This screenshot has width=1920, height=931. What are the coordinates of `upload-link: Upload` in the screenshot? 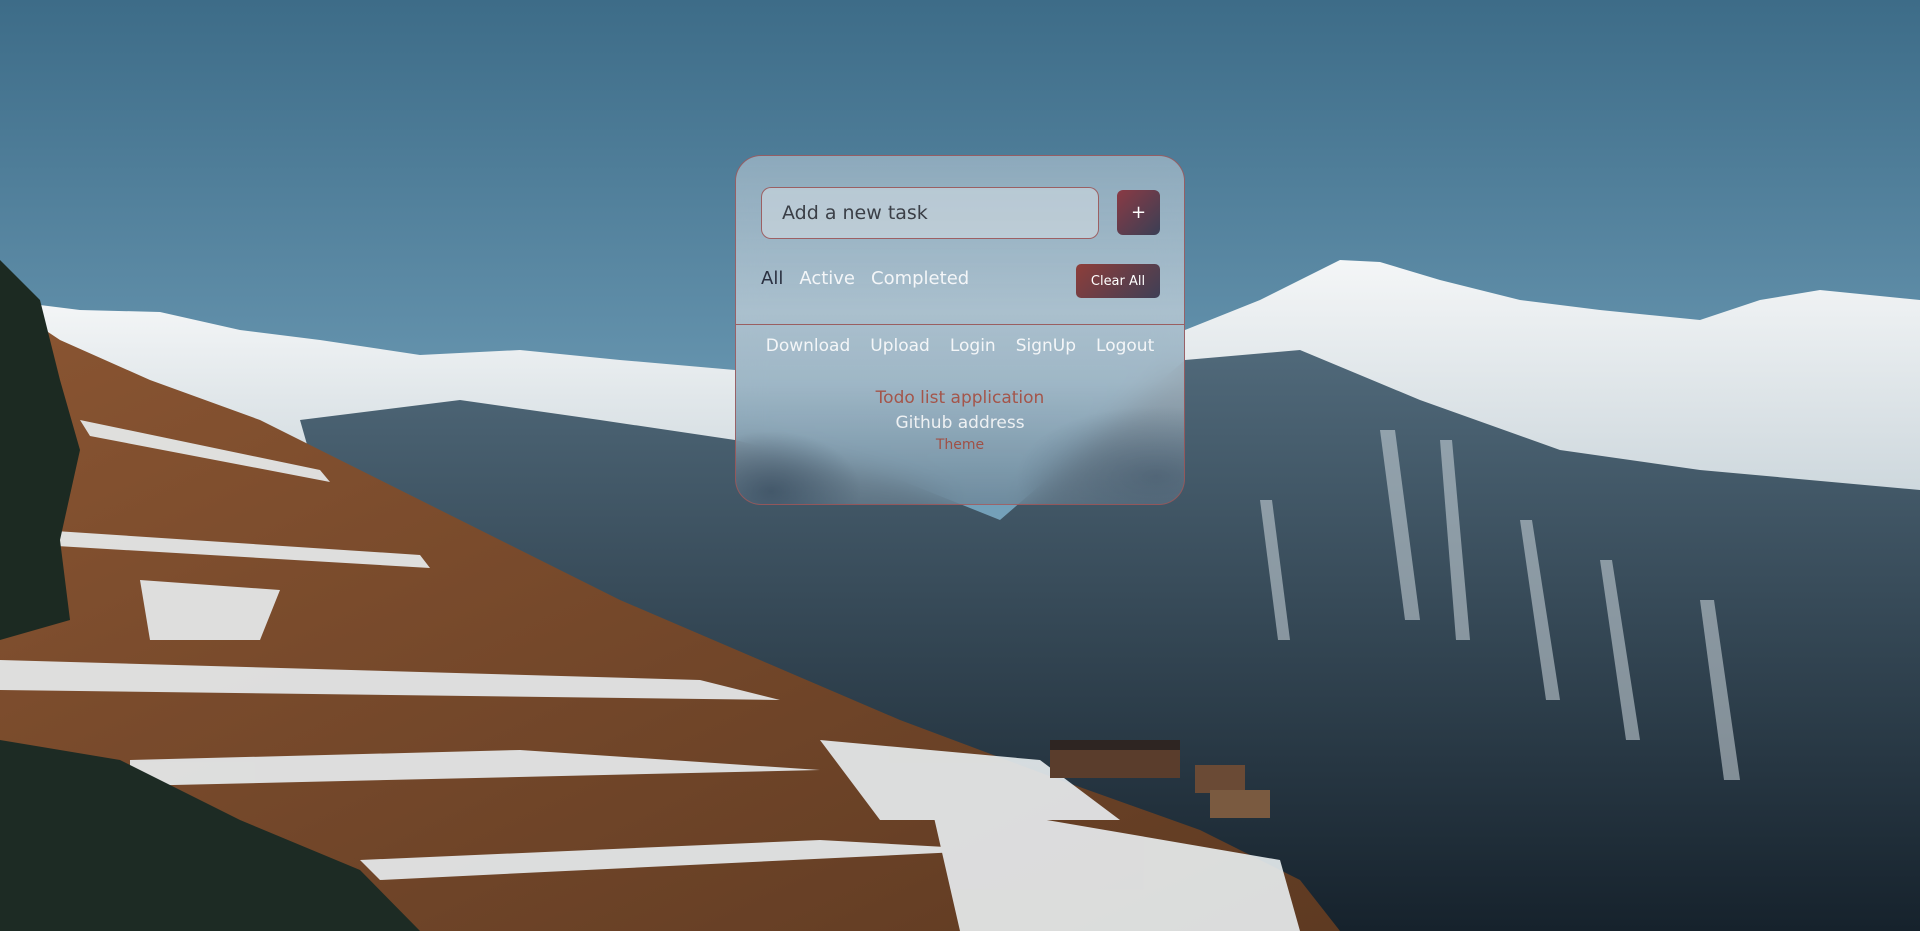 It's located at (900, 346).